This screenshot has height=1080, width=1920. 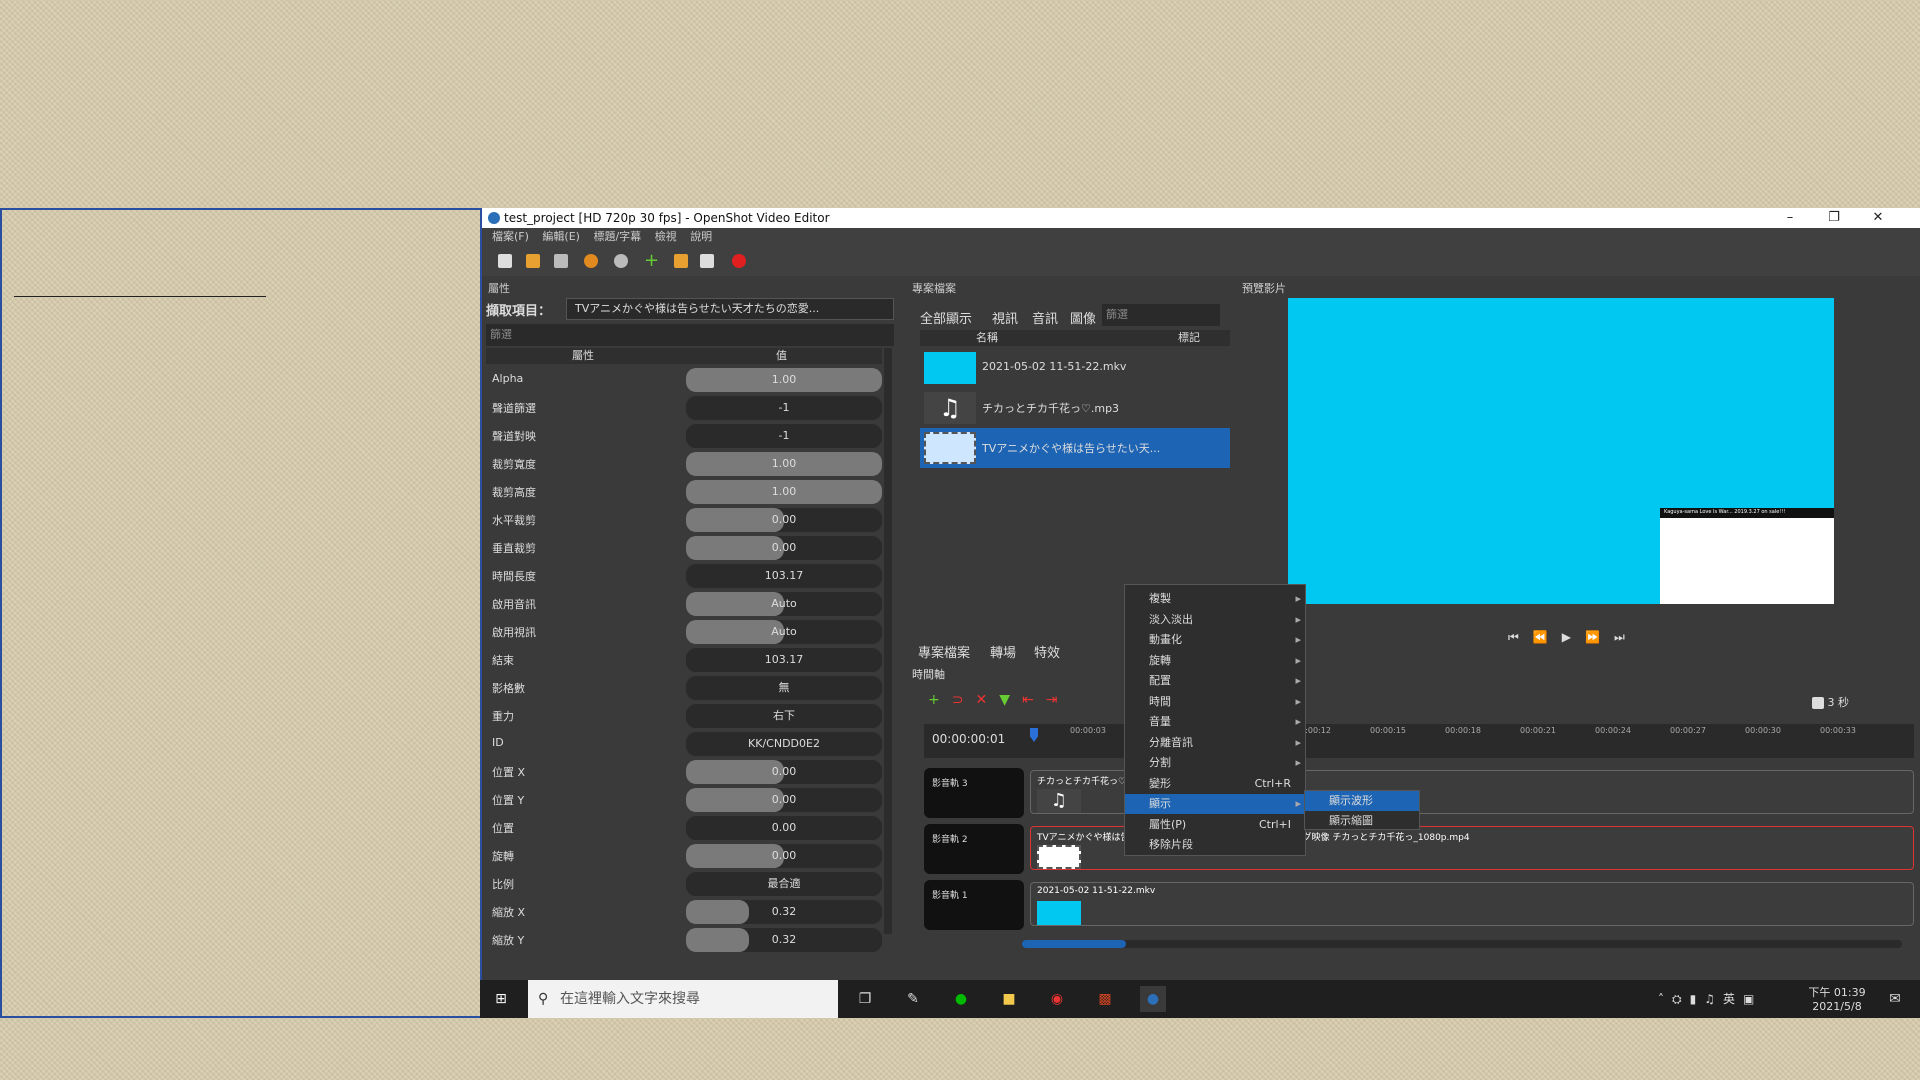 I want to click on openshot-taskbar-icon: ●, so click(x=1153, y=999).